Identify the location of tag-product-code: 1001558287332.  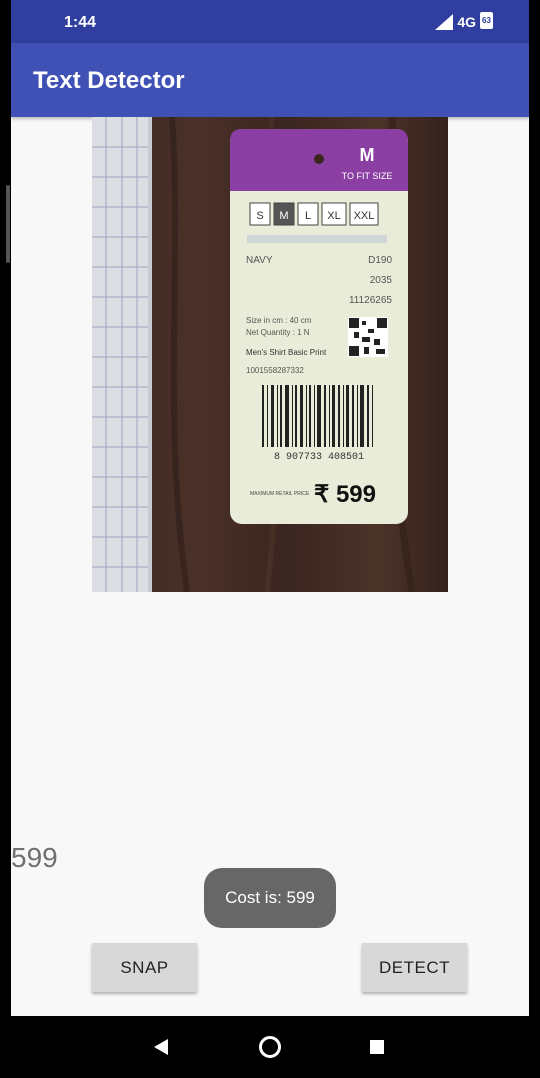
(275, 370).